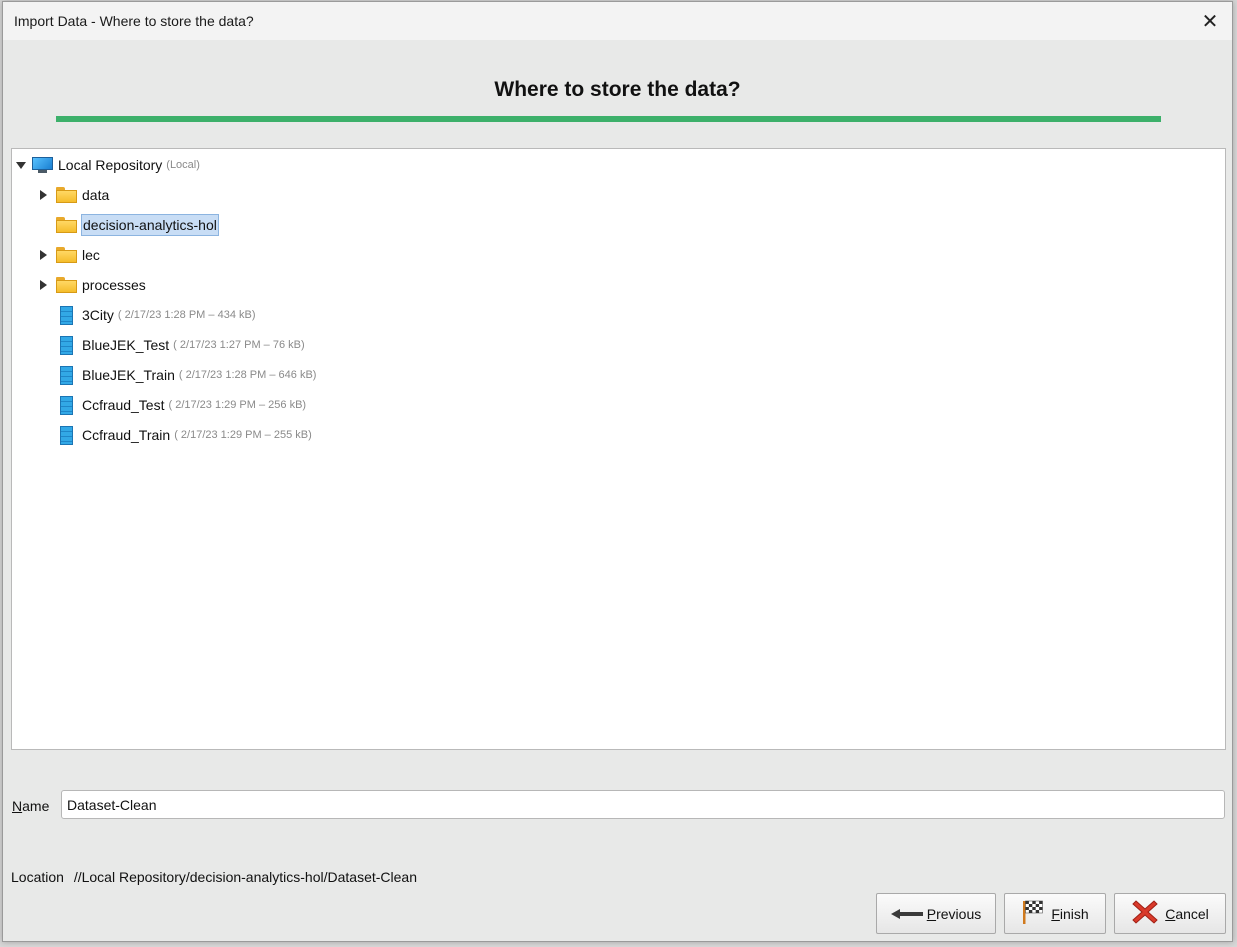 This screenshot has width=1237, height=947. I want to click on arrow-left-icon, so click(906, 913).